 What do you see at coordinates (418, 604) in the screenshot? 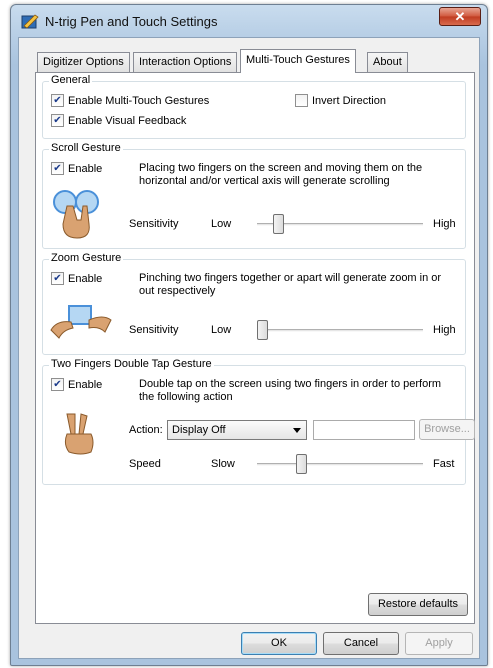
I see `restore-defaults-button: Restore defaults` at bounding box center [418, 604].